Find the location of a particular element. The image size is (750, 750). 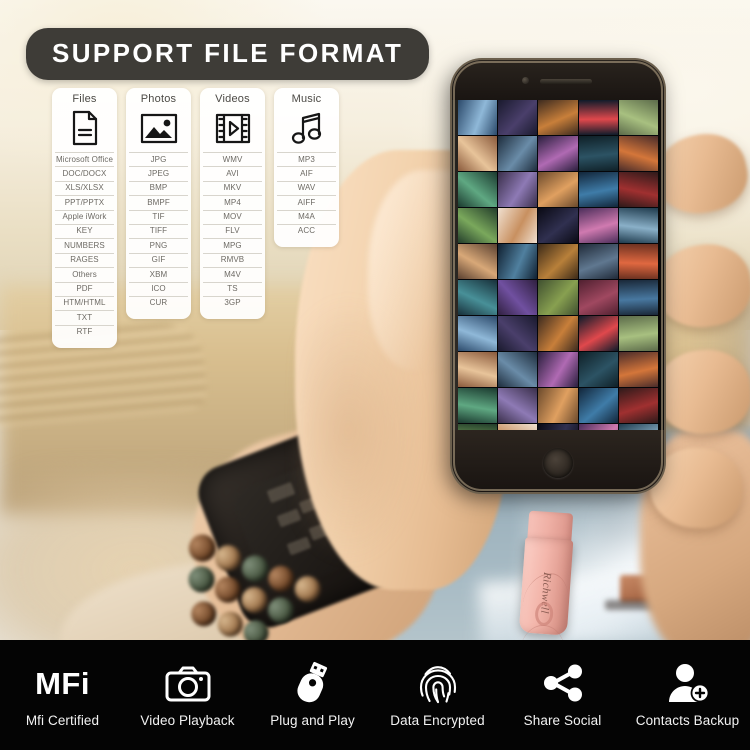

format-item: MOV is located at coordinates (232, 216).